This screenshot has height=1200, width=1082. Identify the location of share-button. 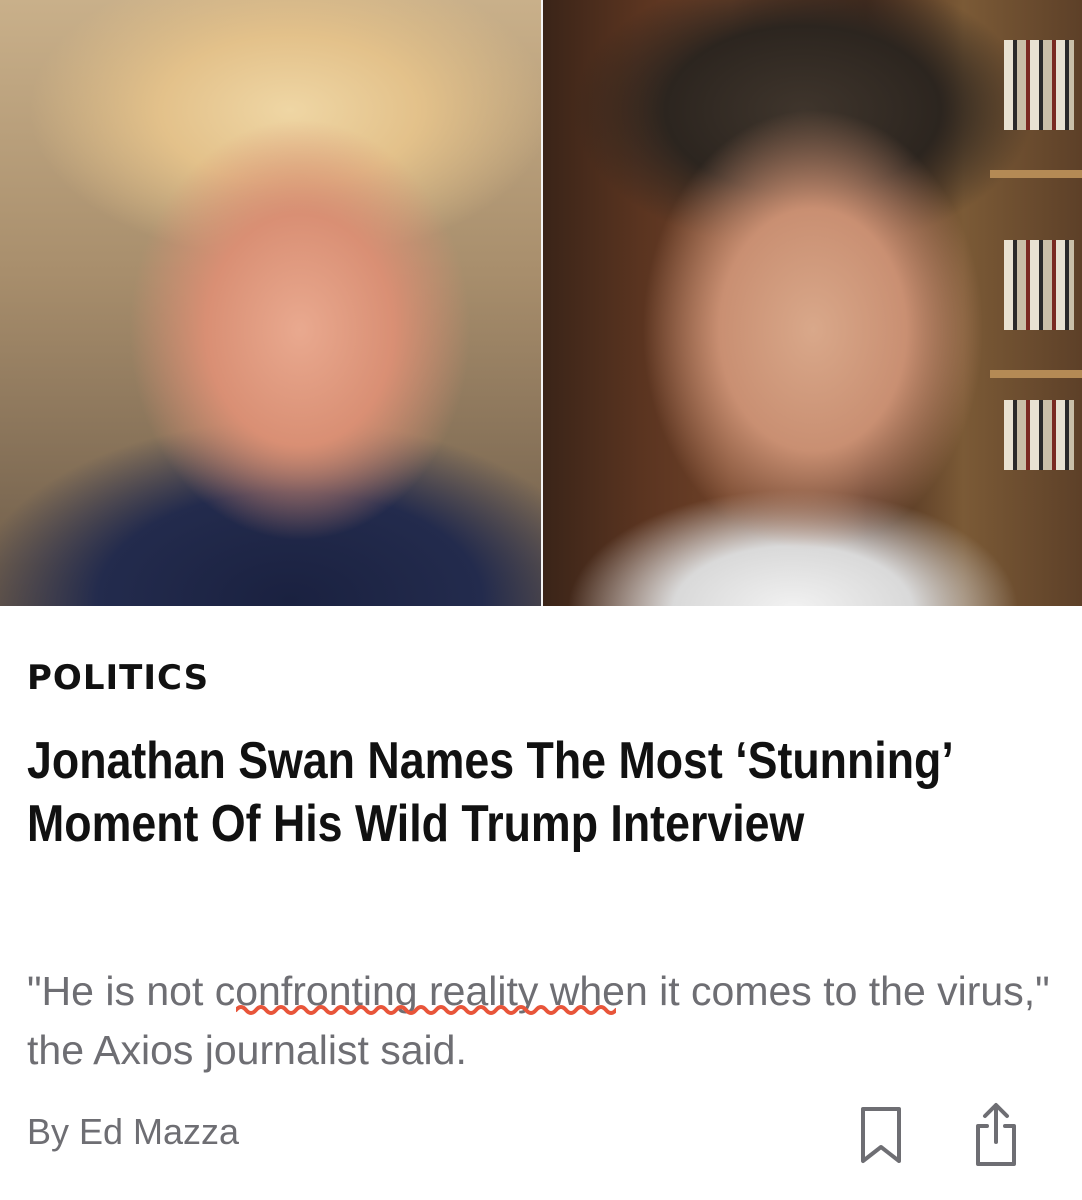
(996, 1135).